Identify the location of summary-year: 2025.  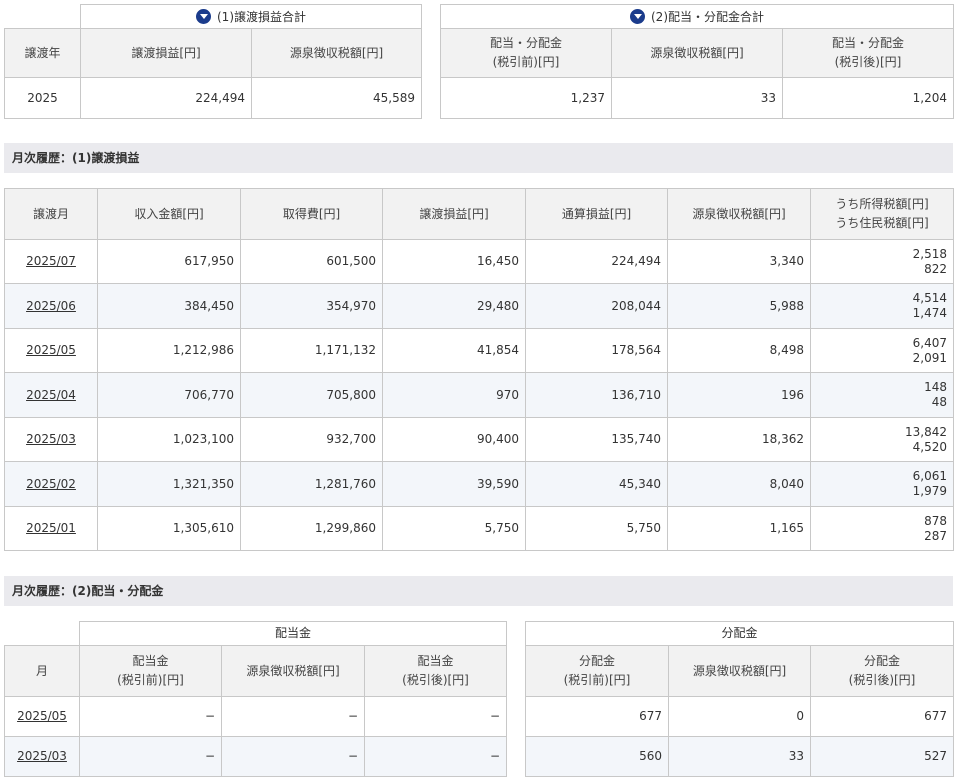
(42, 98).